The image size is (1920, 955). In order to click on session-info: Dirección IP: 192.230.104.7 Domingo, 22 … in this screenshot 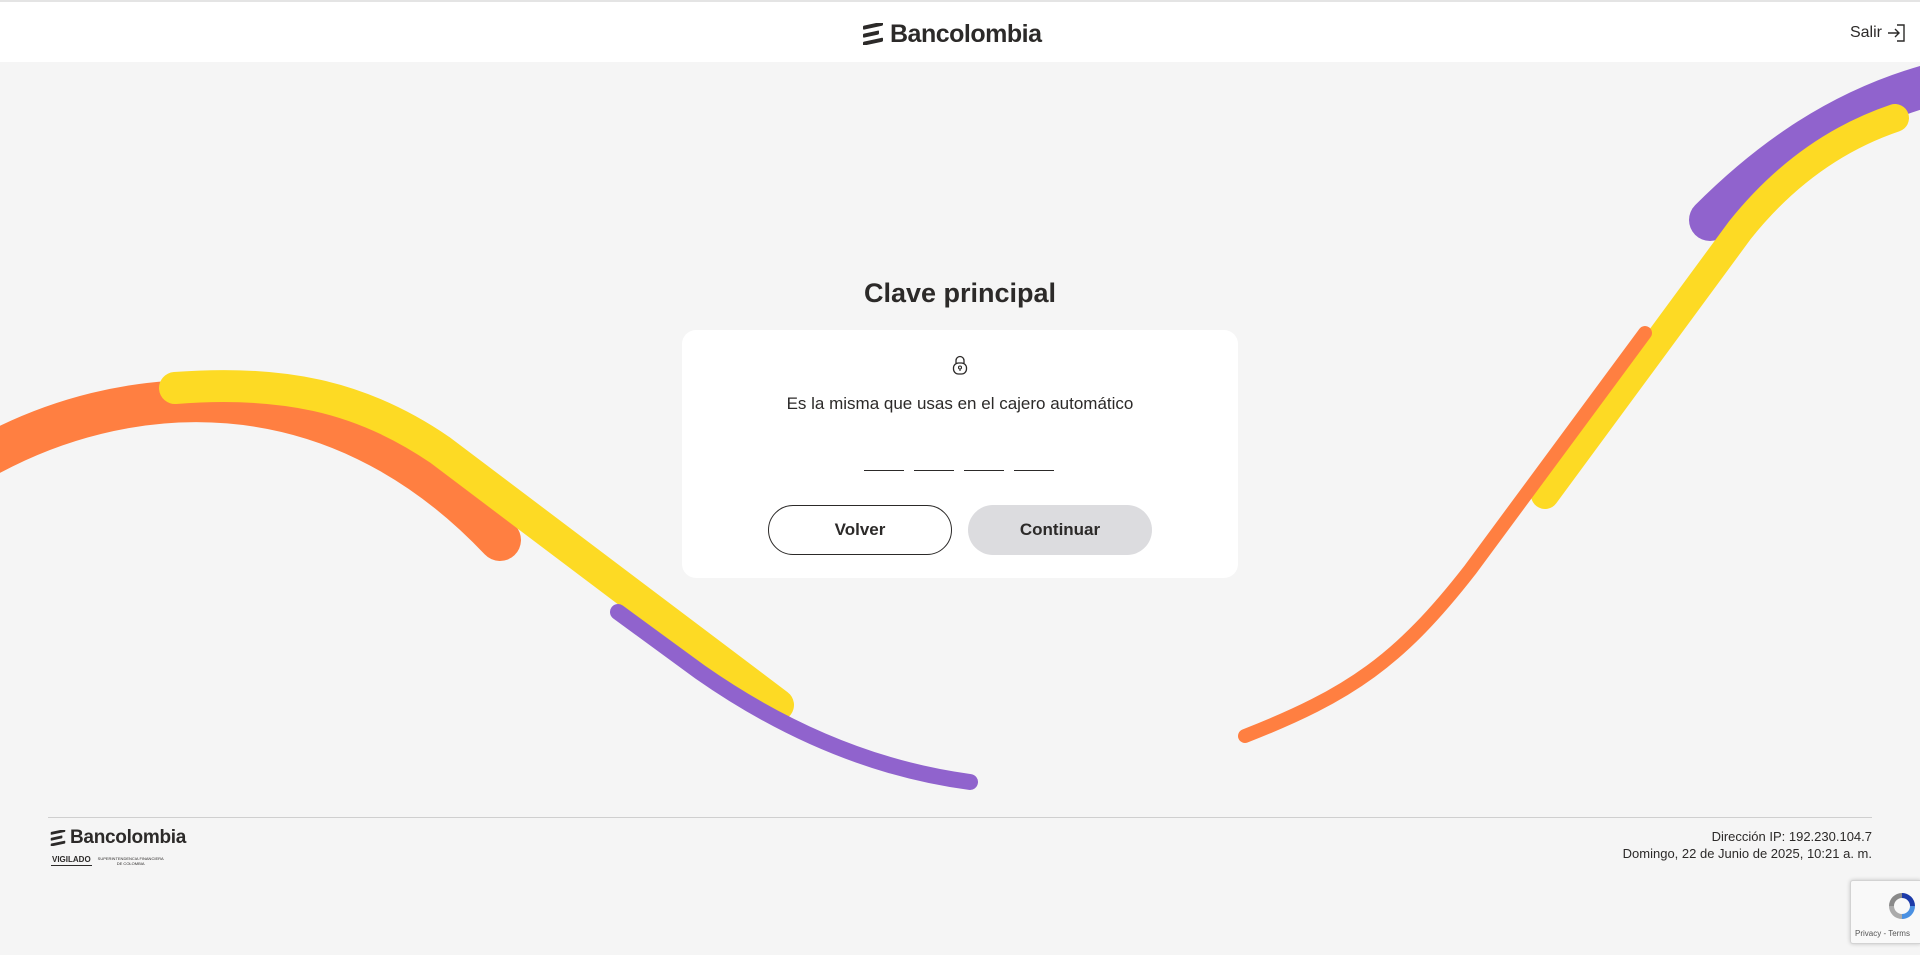, I will do `click(1747, 845)`.